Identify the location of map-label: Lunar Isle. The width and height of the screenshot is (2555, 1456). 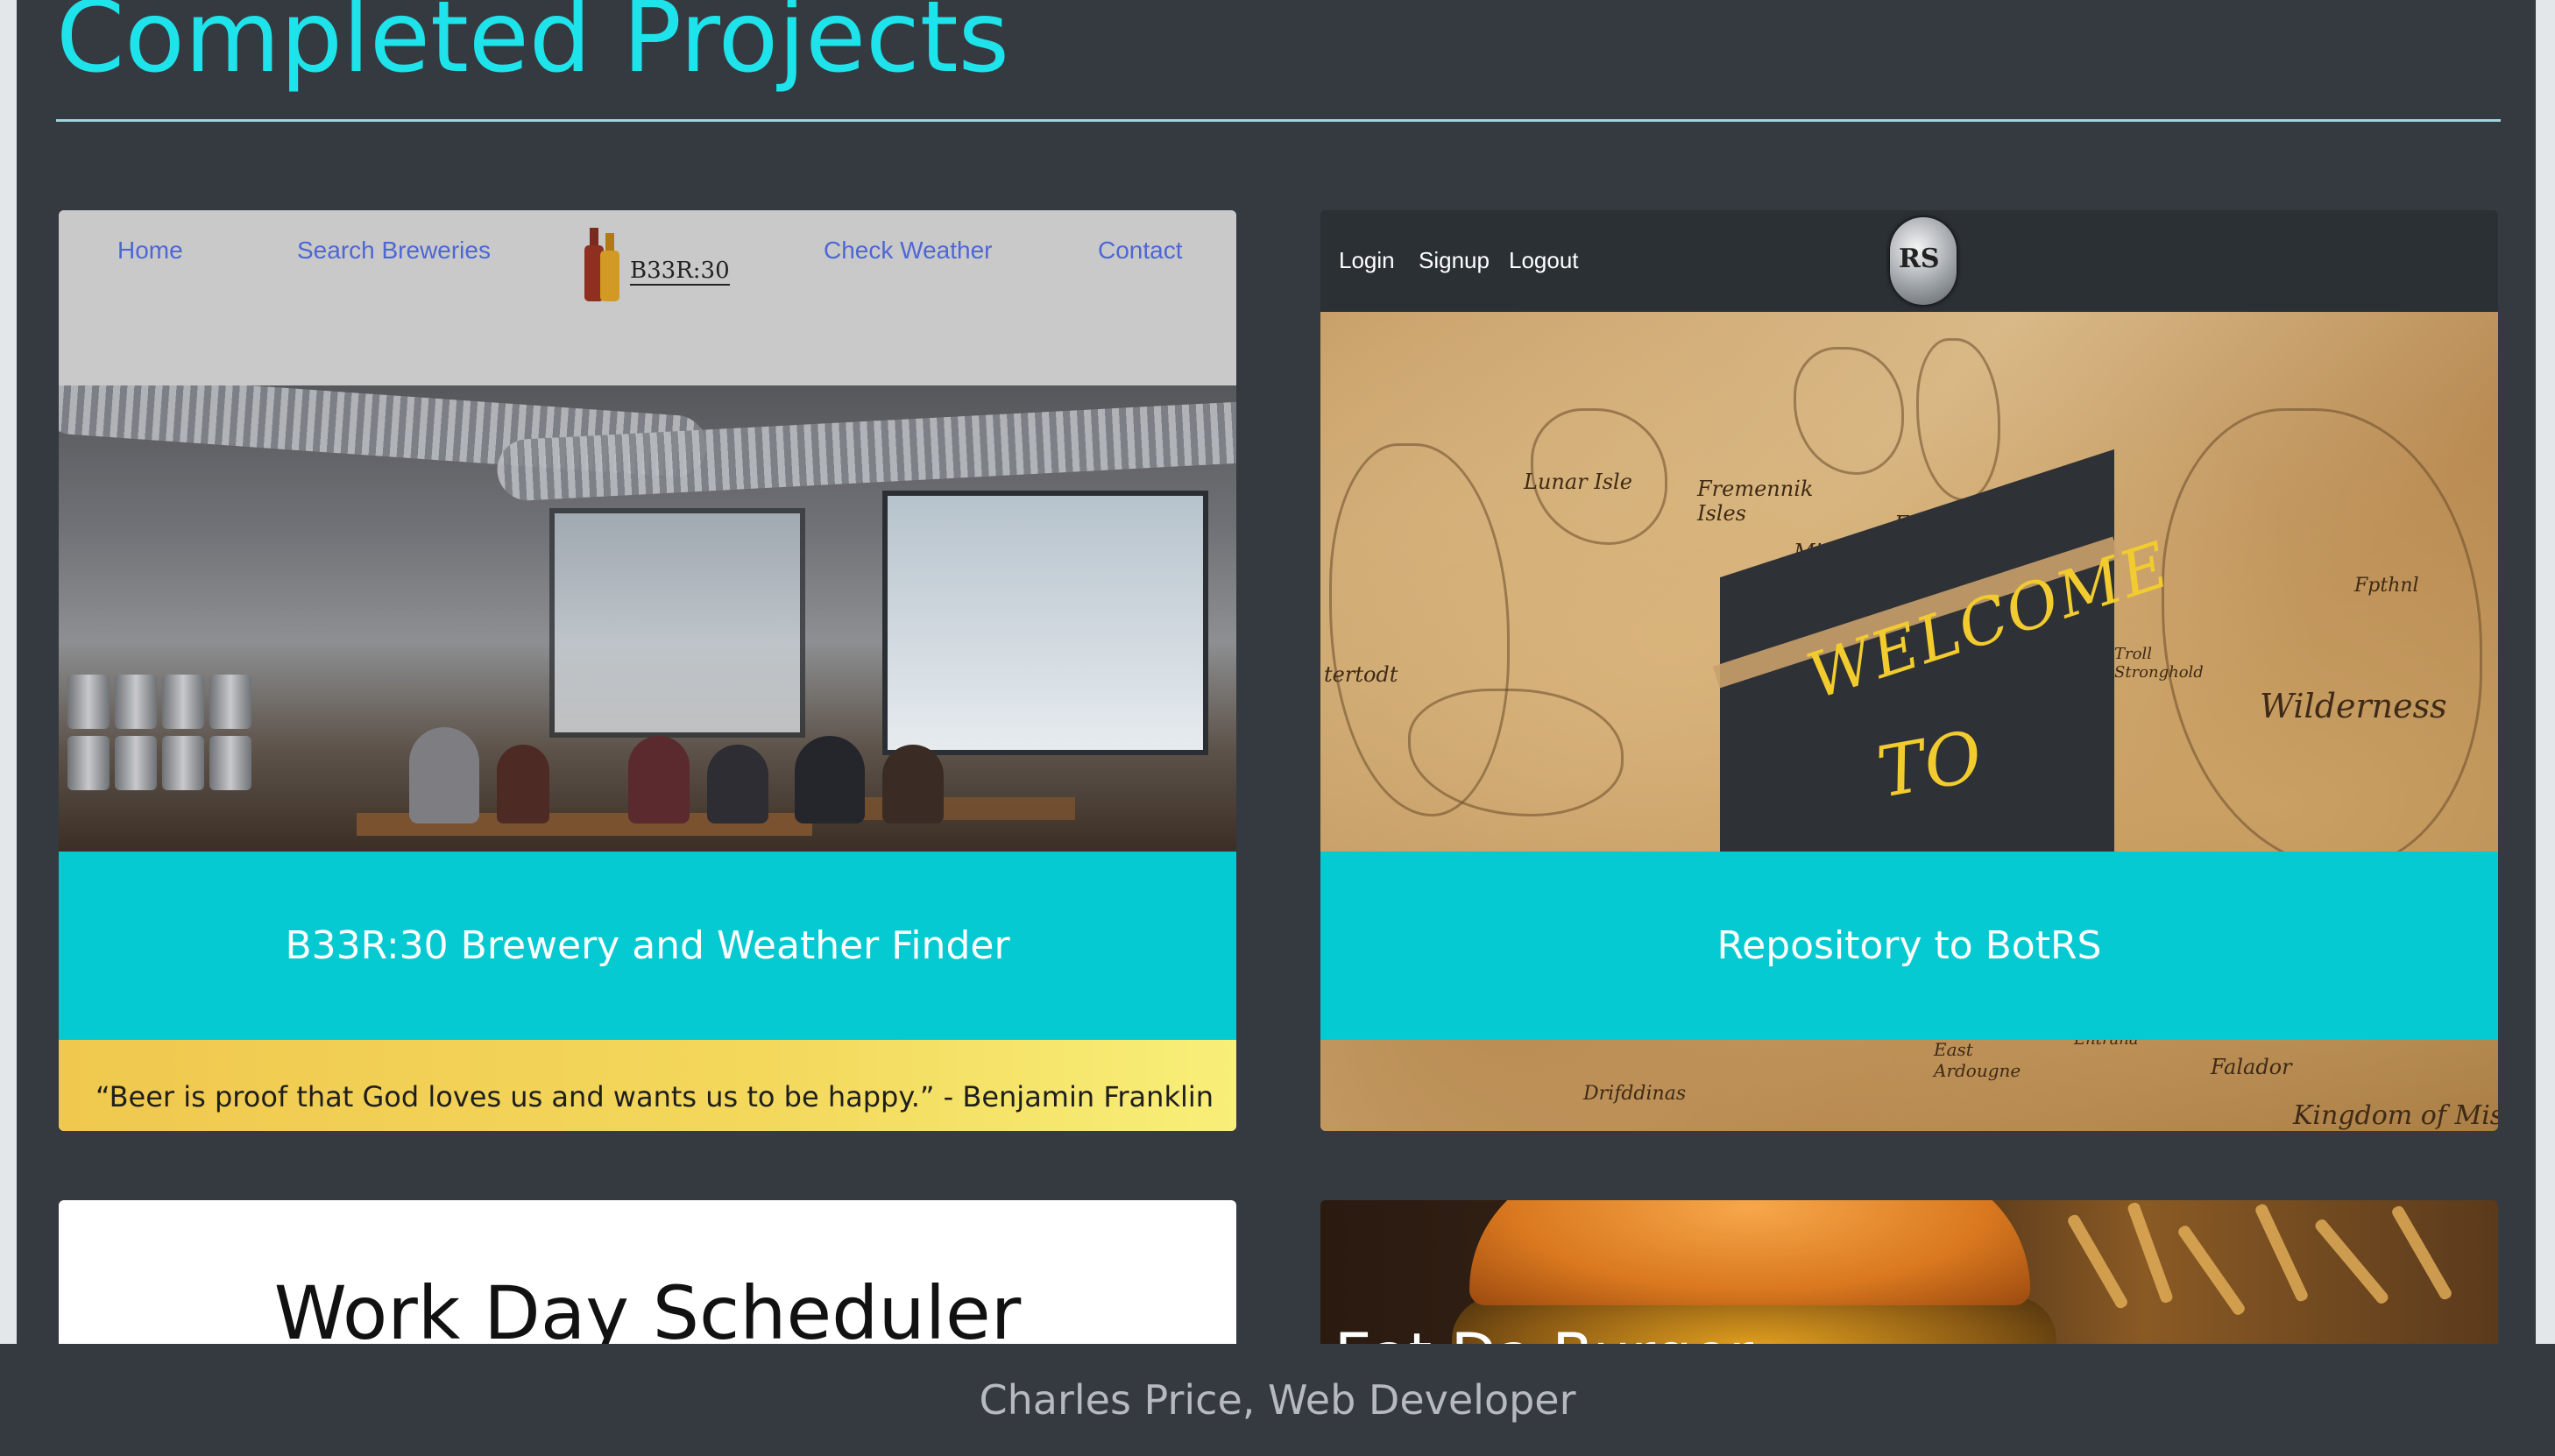
(1578, 482).